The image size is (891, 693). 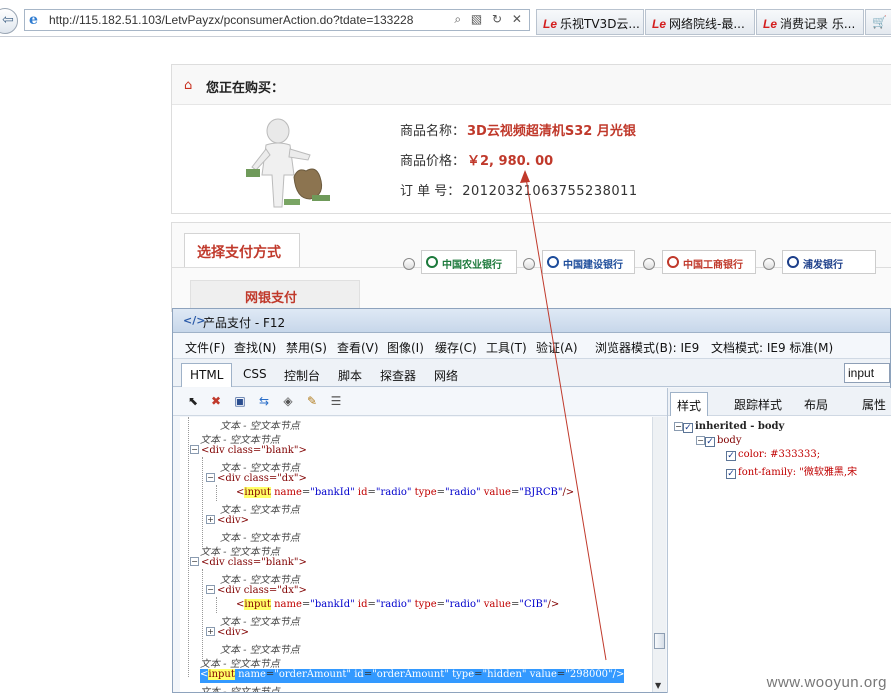 I want to click on payment-method-tab-label: 选择支付方式, so click(x=239, y=253).